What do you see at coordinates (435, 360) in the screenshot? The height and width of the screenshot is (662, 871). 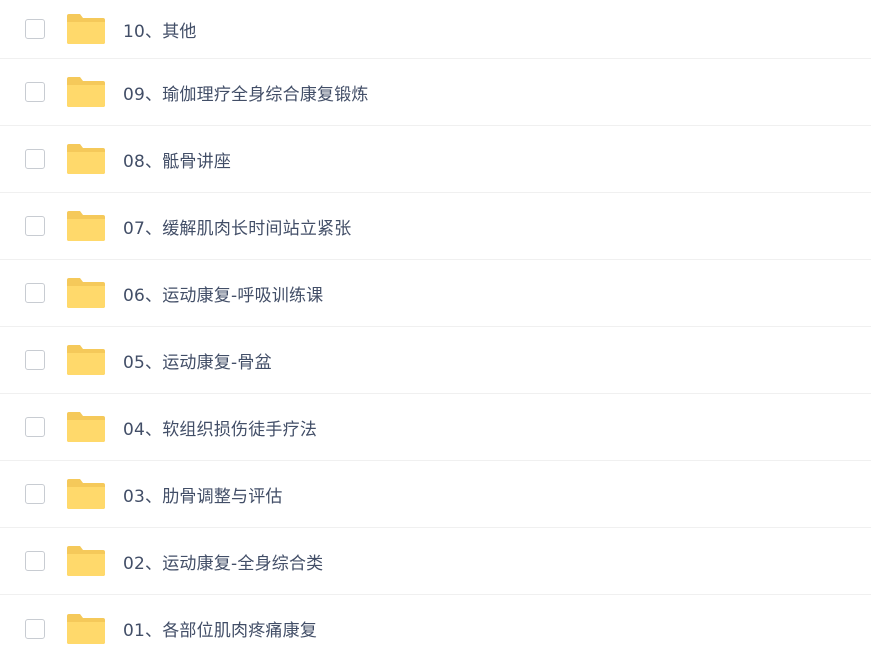 I see `list-item: 05、运动康复-骨盆` at bounding box center [435, 360].